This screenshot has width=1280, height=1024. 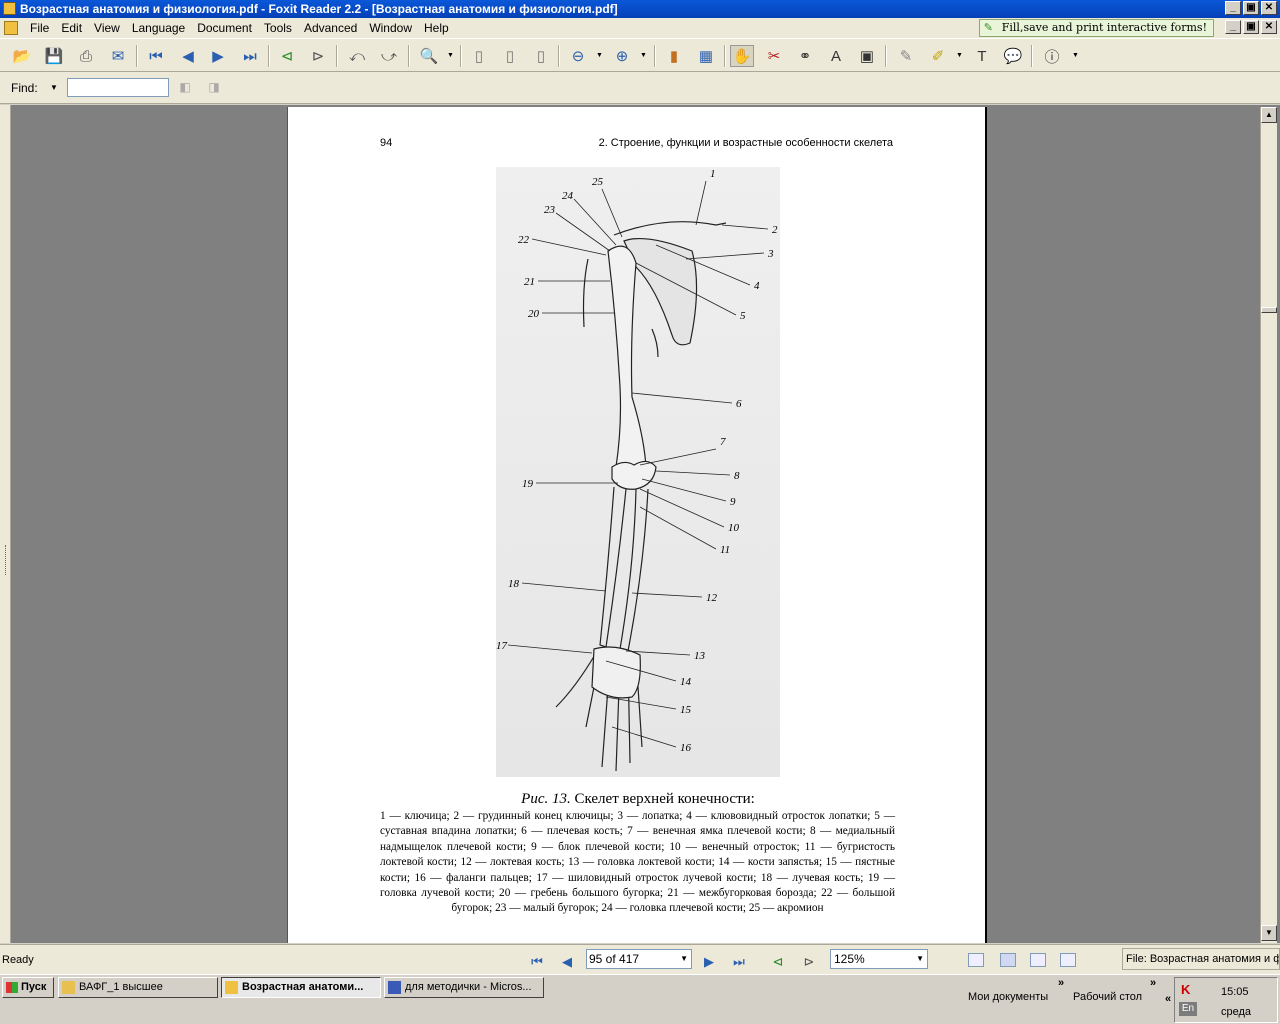 I want to click on quick-desktop: Рабочий стол, so click(x=1107, y=997).